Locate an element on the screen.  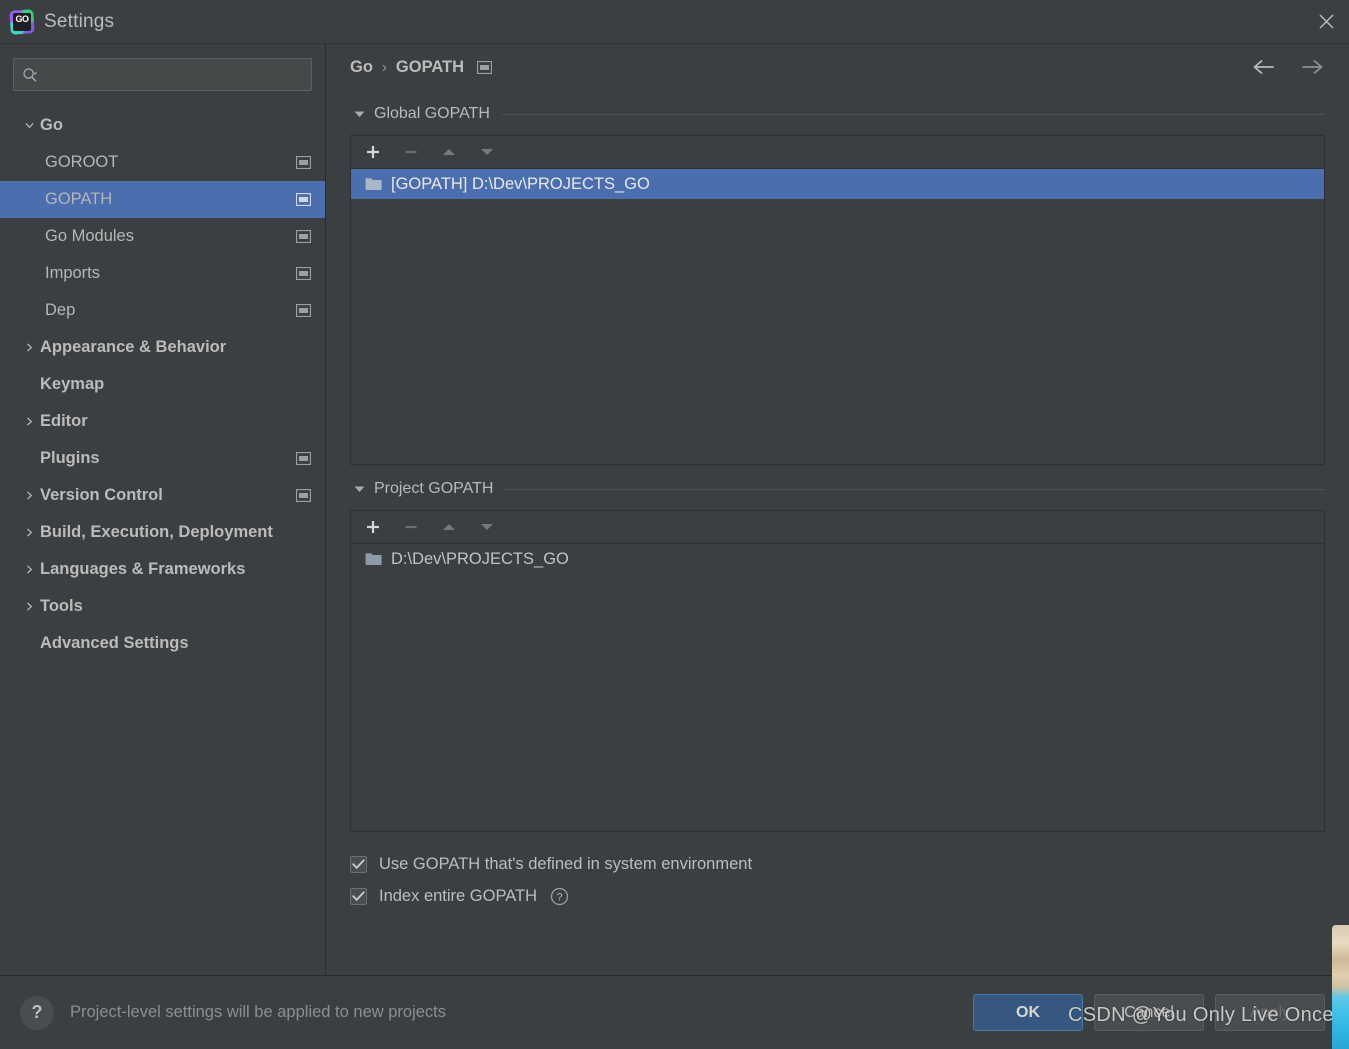
sidebar-item-appearance-behavior: Appearance & Behavior is located at coordinates (162, 347).